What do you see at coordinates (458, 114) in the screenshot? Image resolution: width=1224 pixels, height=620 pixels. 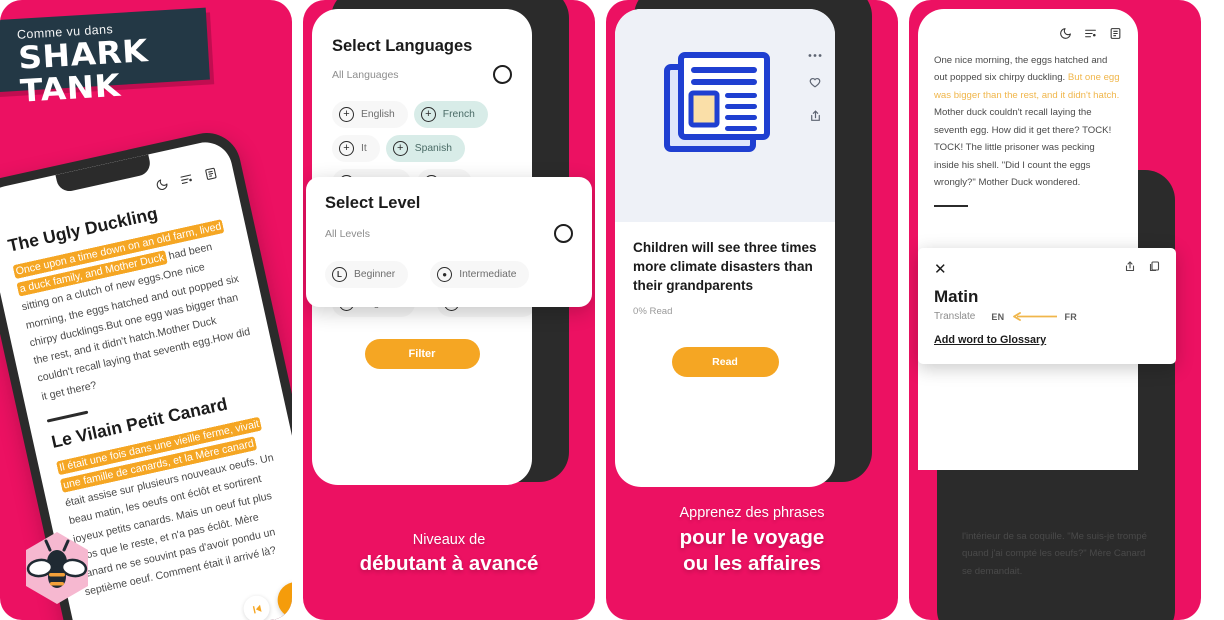 I see `language-chip-label: French` at bounding box center [458, 114].